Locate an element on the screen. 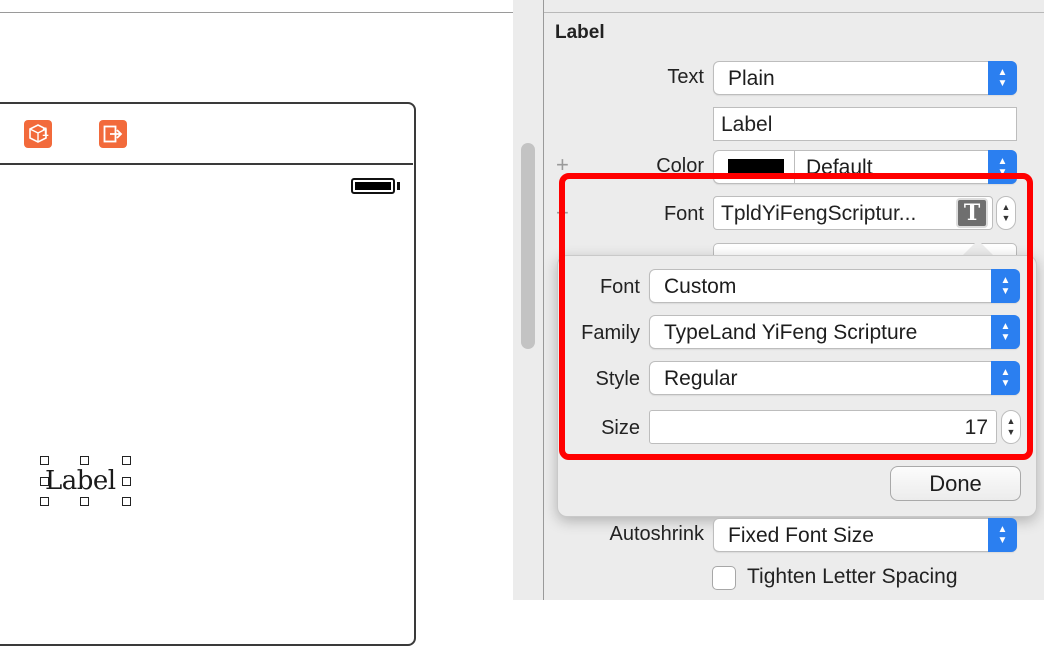 The image size is (1044, 646). selected-label: Label is located at coordinates (80, 481).